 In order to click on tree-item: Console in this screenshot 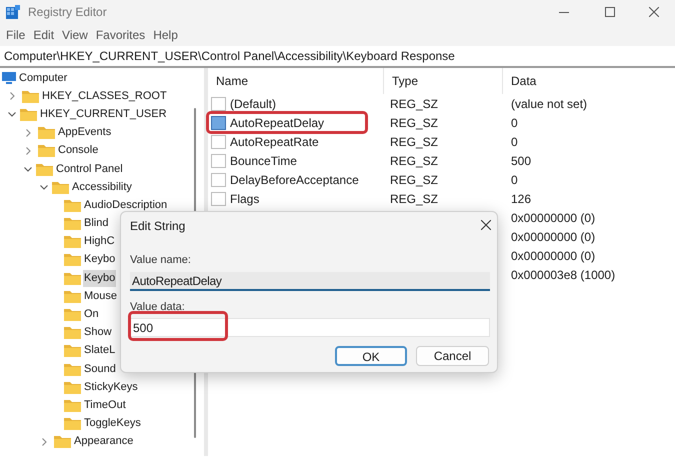, I will do `click(78, 151)`.